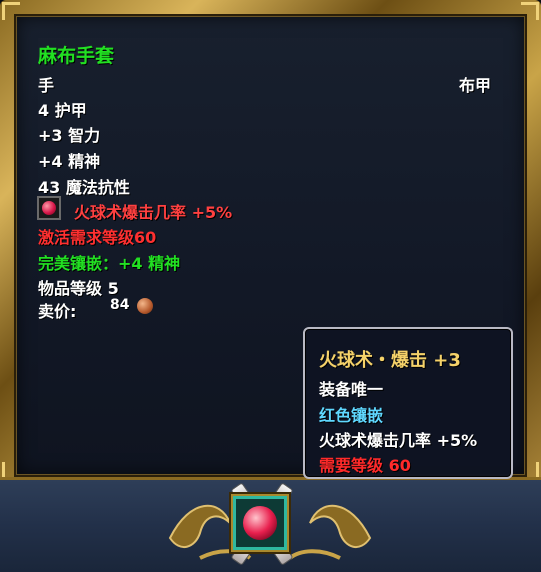 Image resolution: width=541 pixels, height=572 pixels. What do you see at coordinates (76, 56) in the screenshot?
I see `item-name: 麻布手套` at bounding box center [76, 56].